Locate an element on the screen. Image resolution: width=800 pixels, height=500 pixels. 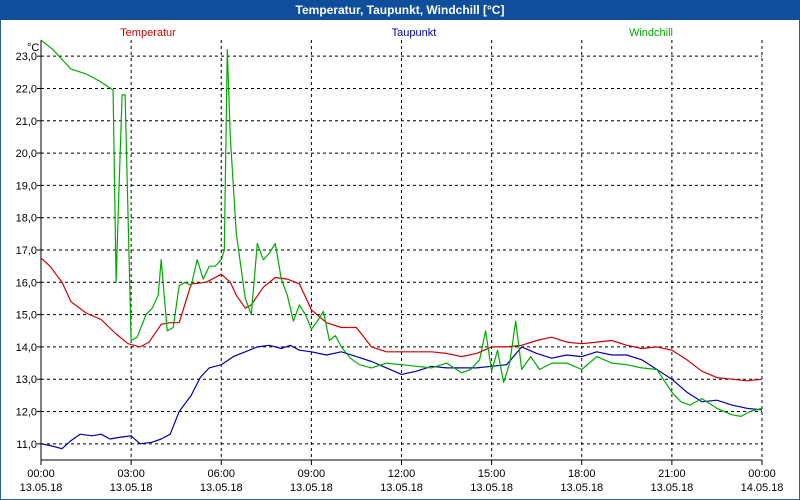
legend: Temperatur Taupunkt Windchill is located at coordinates (396, 33).